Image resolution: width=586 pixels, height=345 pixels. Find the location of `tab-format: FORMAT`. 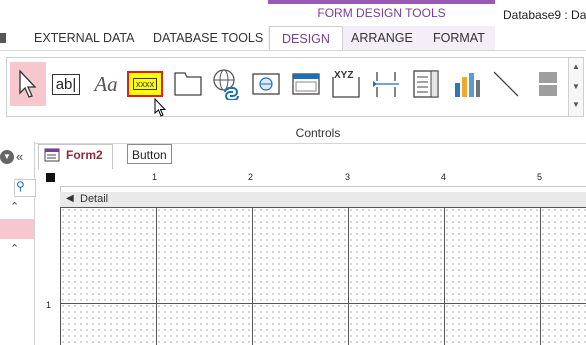

tab-format: FORMAT is located at coordinates (459, 38).